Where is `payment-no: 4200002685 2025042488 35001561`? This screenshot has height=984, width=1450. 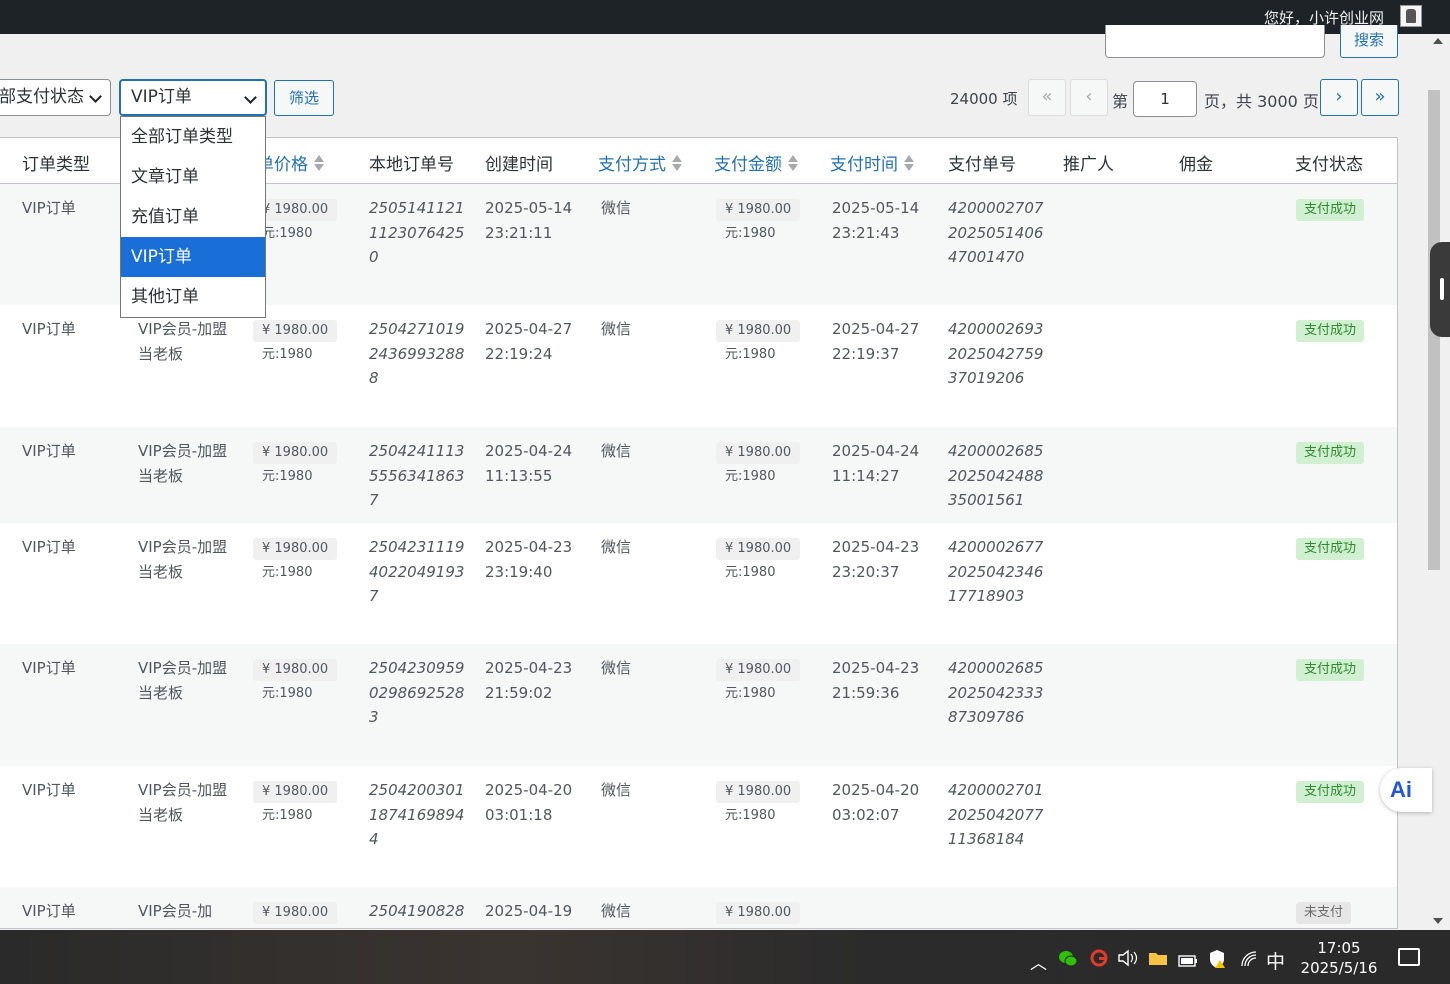 payment-no: 4200002685 2025042488 35001561 is located at coordinates (996, 475).